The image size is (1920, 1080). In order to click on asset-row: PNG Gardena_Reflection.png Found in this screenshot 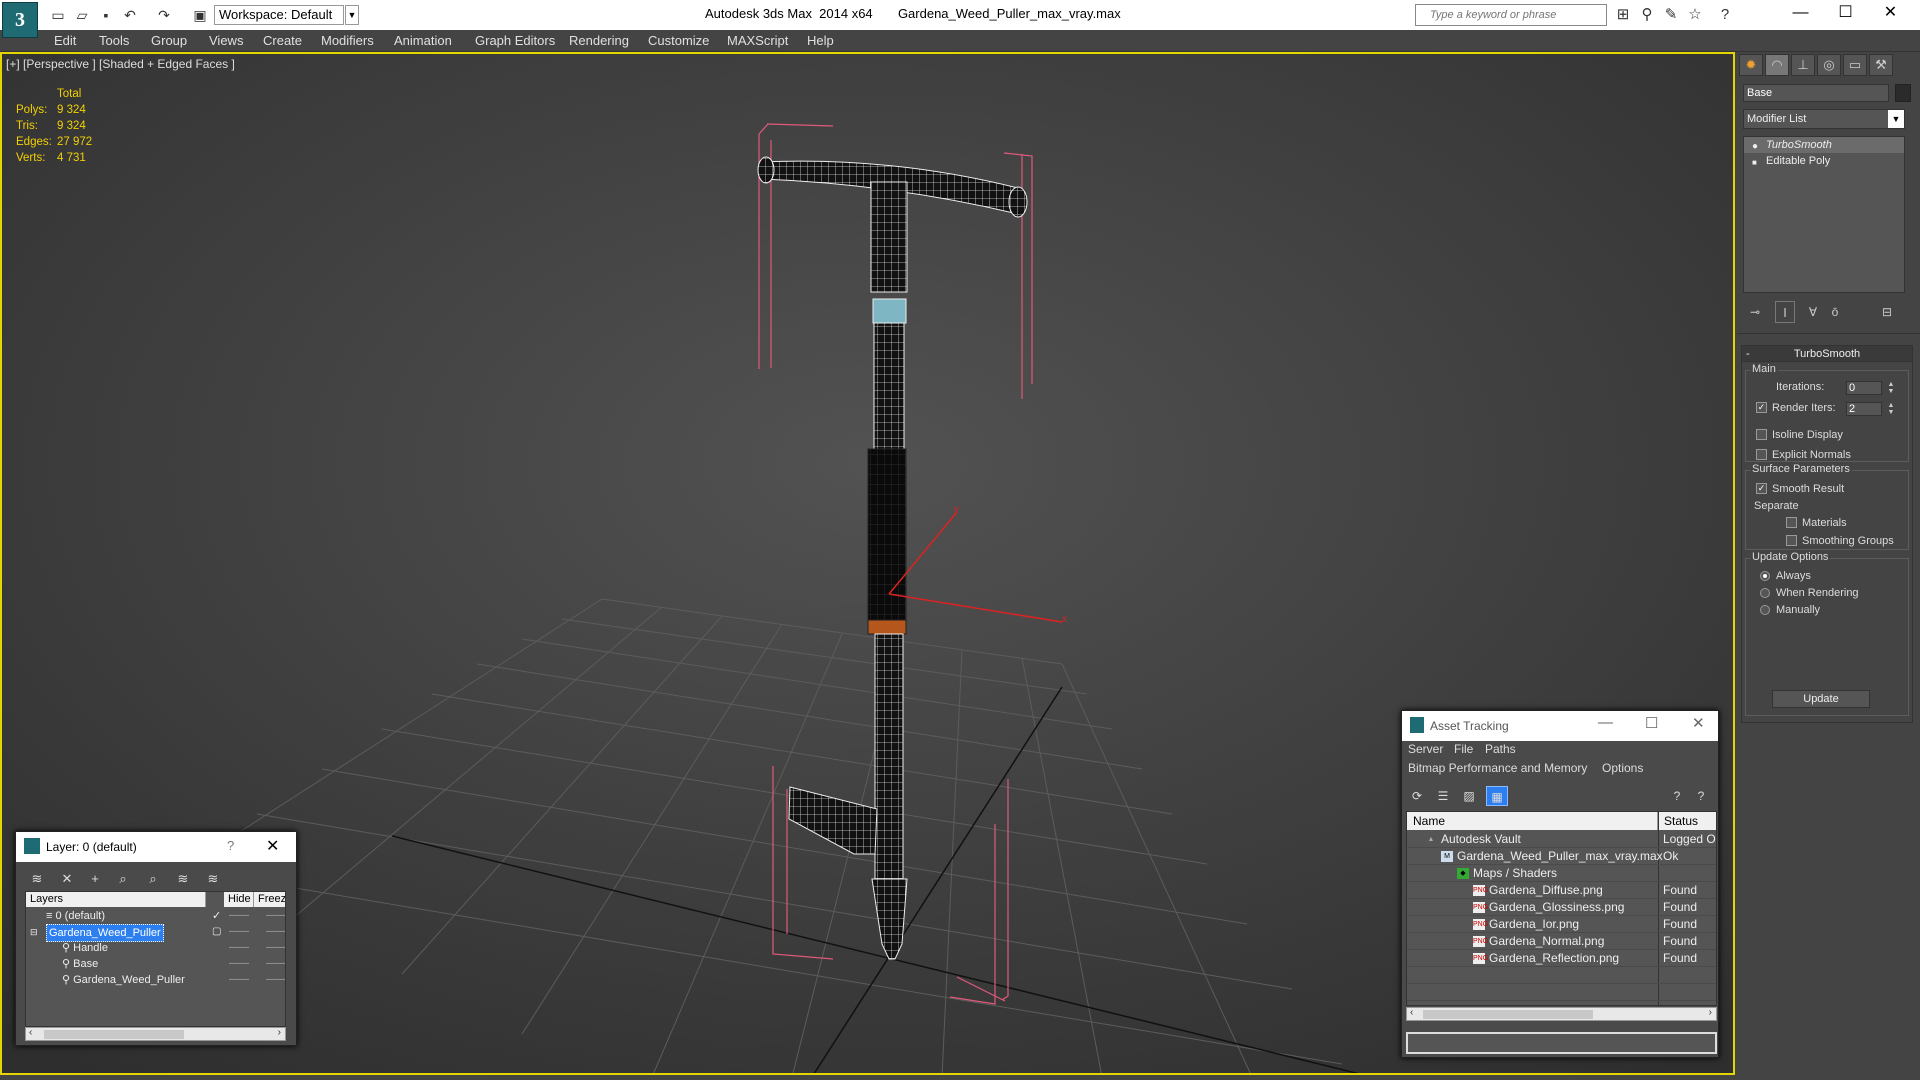, I will do `click(1561, 958)`.